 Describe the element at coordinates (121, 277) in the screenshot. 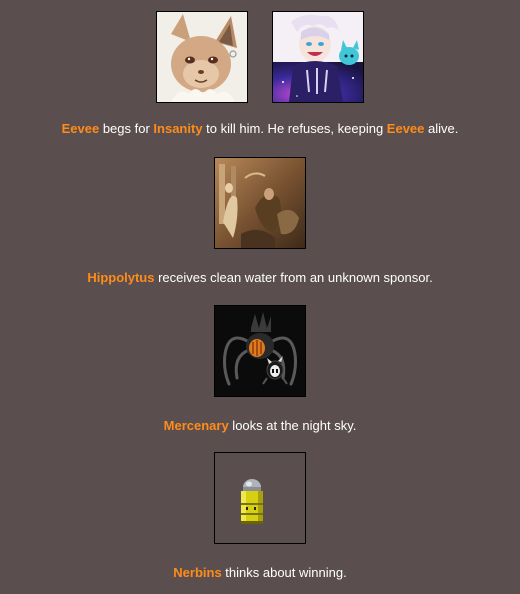

I see `tribute-name: Hippolytus` at that location.